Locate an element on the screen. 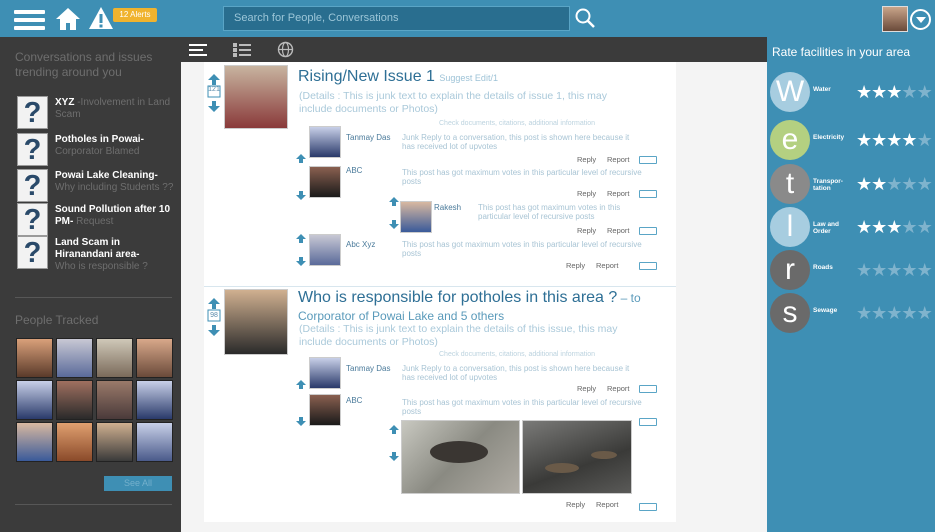 This screenshot has height=532, width=935. alert-icon is located at coordinates (101, 18).